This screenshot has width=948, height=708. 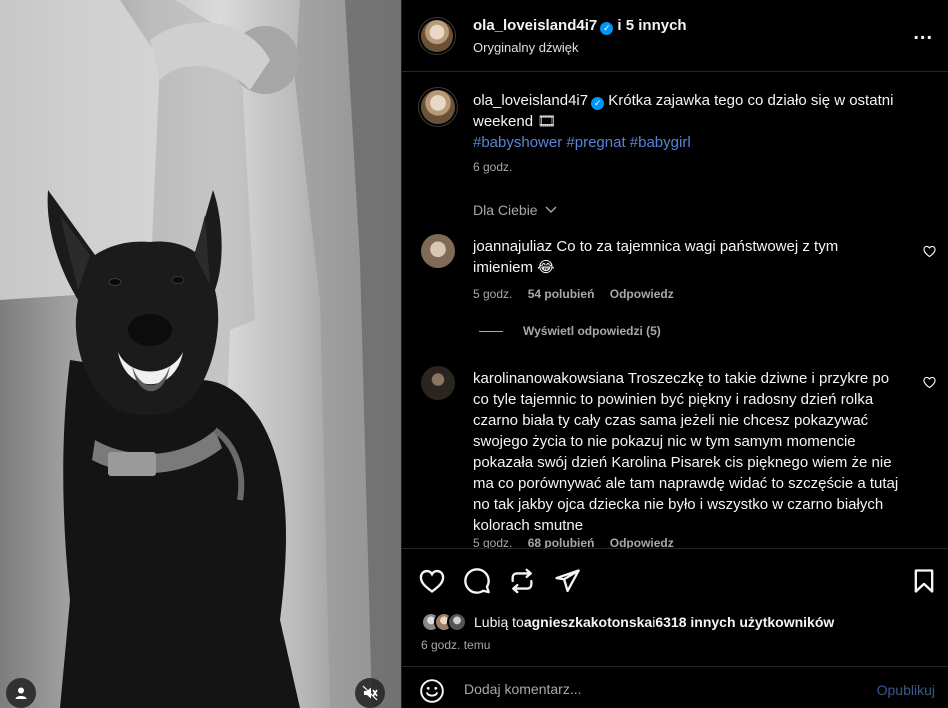 What do you see at coordinates (432, 691) in the screenshot?
I see `emoji-icon` at bounding box center [432, 691].